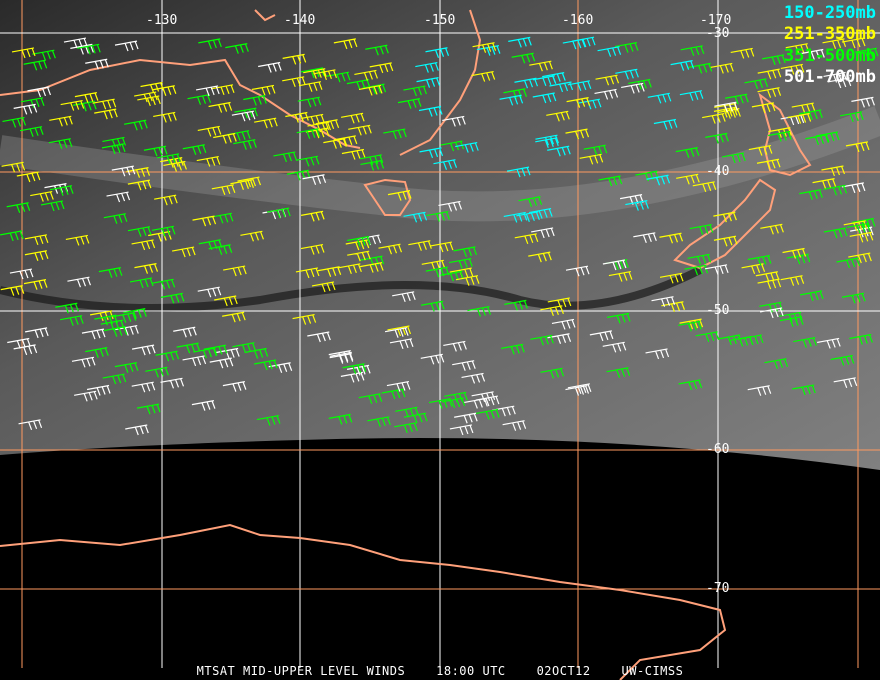 Image resolution: width=880 pixels, height=680 pixels. Describe the element at coordinates (718, 310) in the screenshot. I see `lat-label-50: -50` at that location.